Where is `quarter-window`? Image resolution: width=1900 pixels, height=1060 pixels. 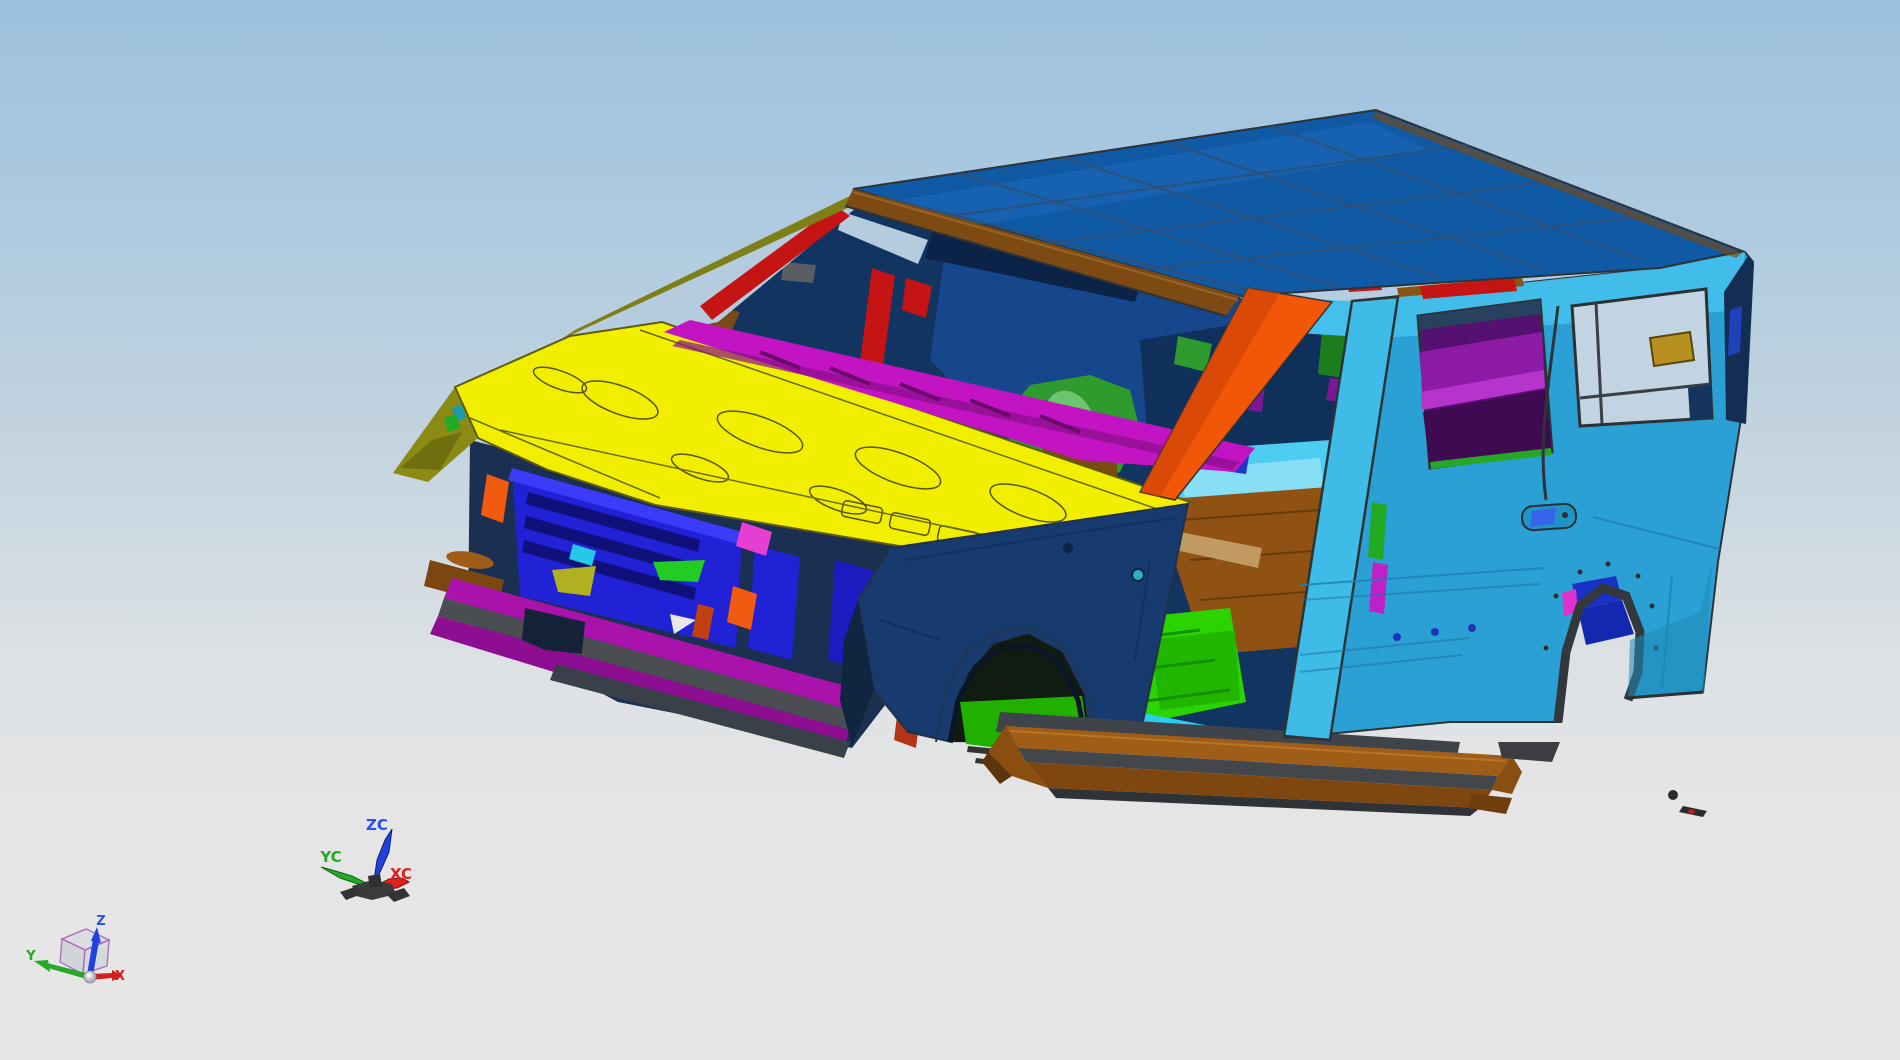
quarter-window is located at coordinates (1642, 357).